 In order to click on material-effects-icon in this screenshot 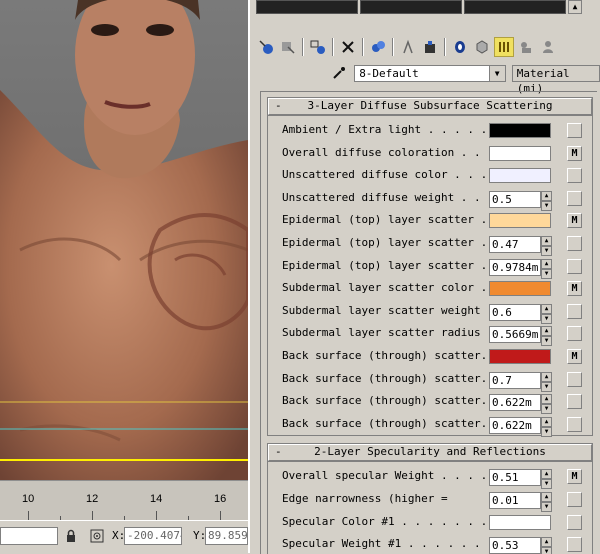, I will do `click(430, 47)`.